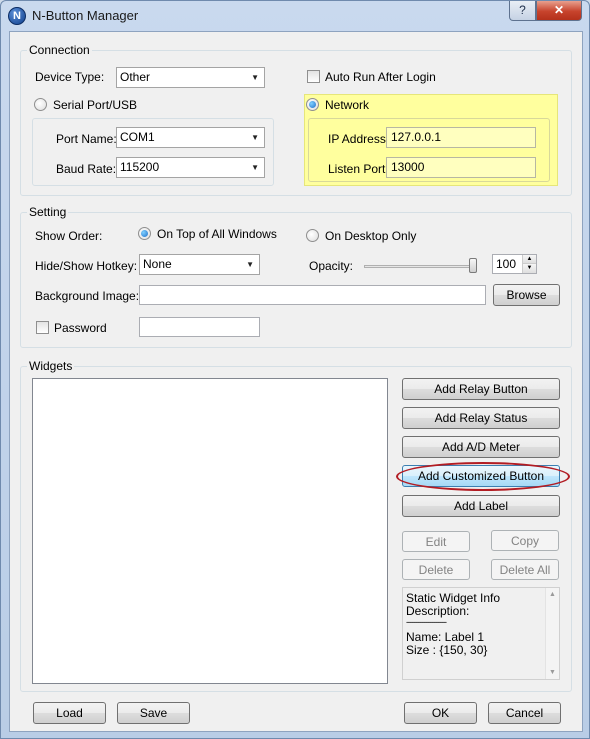 This screenshot has height=739, width=590. What do you see at coordinates (153, 713) in the screenshot?
I see `save-button: Save` at bounding box center [153, 713].